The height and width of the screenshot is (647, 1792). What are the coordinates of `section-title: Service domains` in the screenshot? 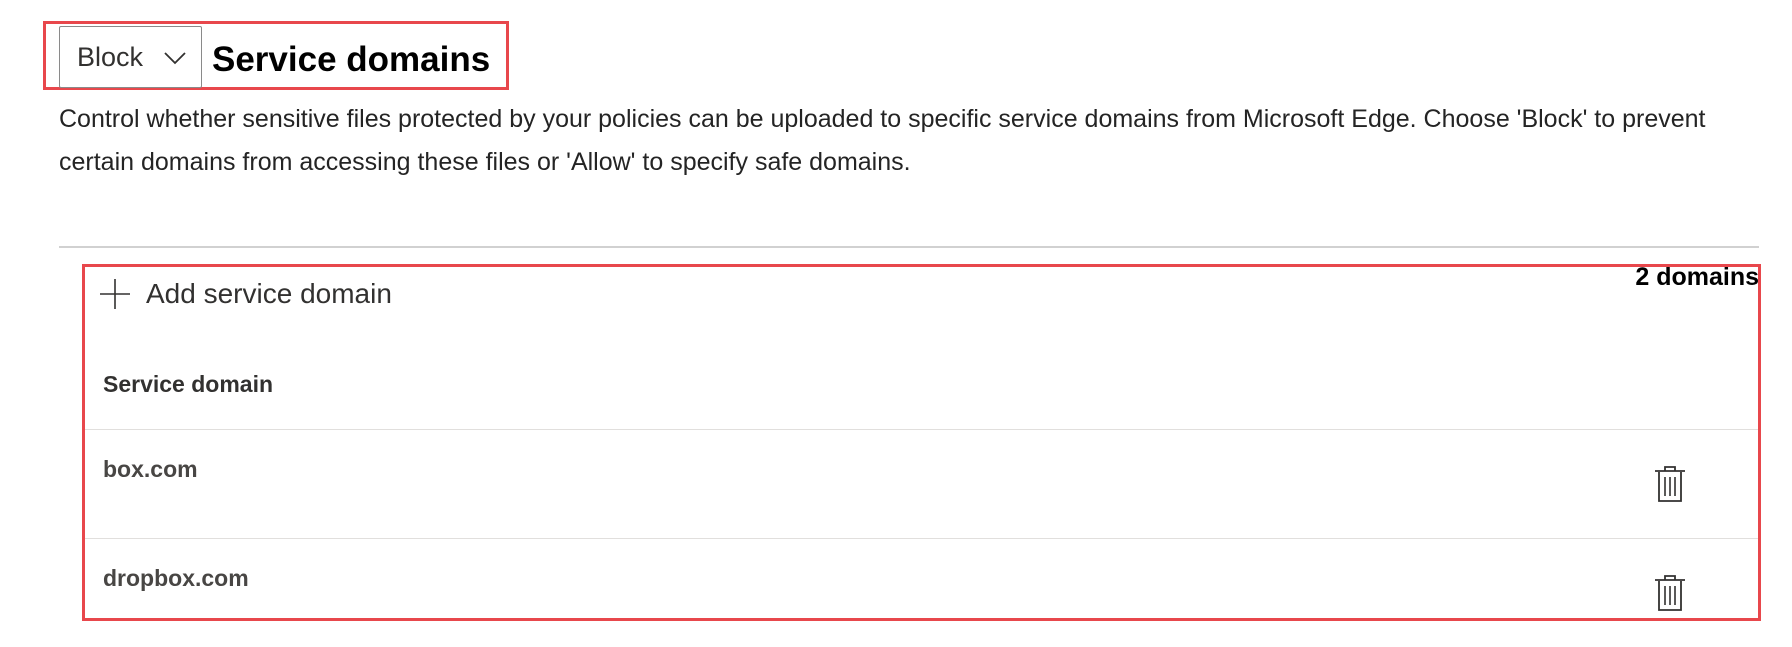 It's located at (351, 59).